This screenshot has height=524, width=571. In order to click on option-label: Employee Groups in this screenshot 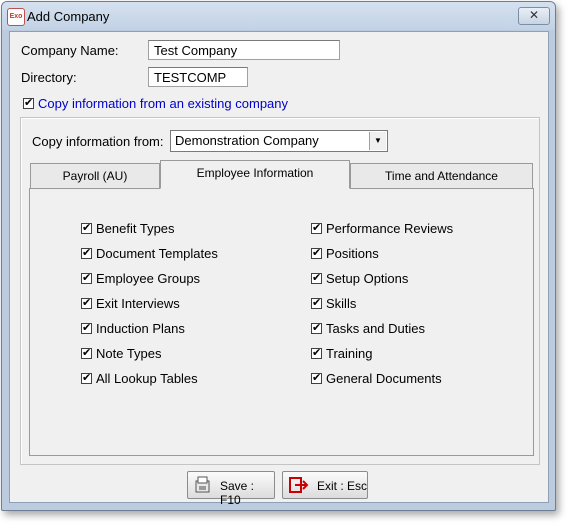, I will do `click(148, 278)`.